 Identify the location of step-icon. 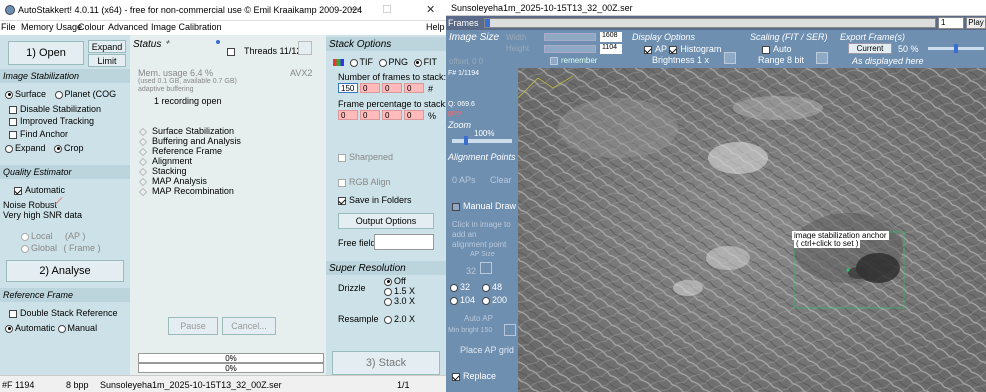
(143, 191).